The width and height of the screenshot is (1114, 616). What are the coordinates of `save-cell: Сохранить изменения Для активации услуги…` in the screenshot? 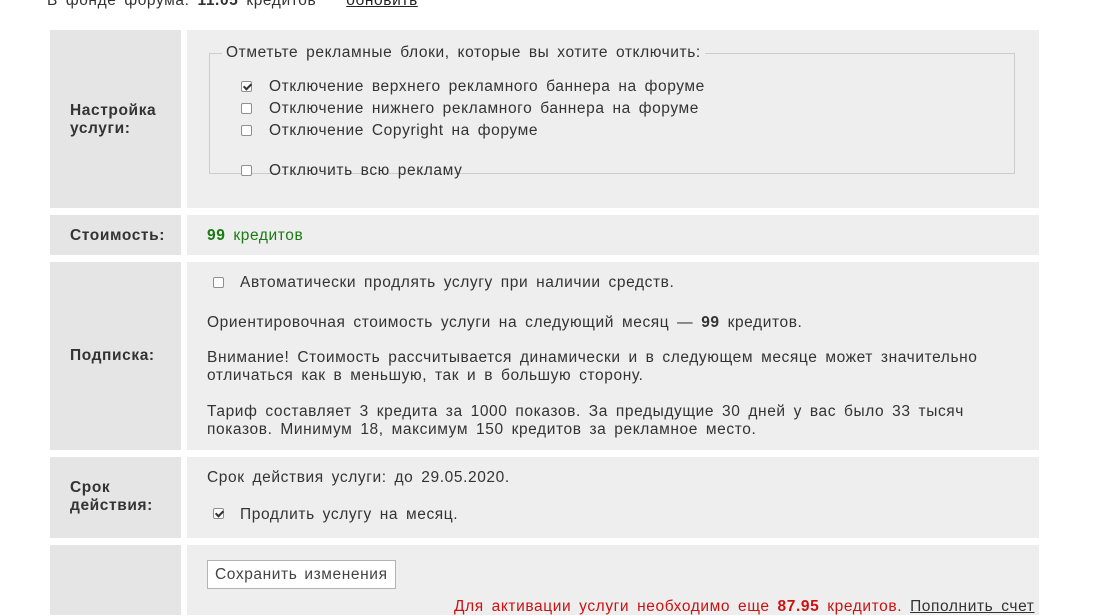 It's located at (613, 580).